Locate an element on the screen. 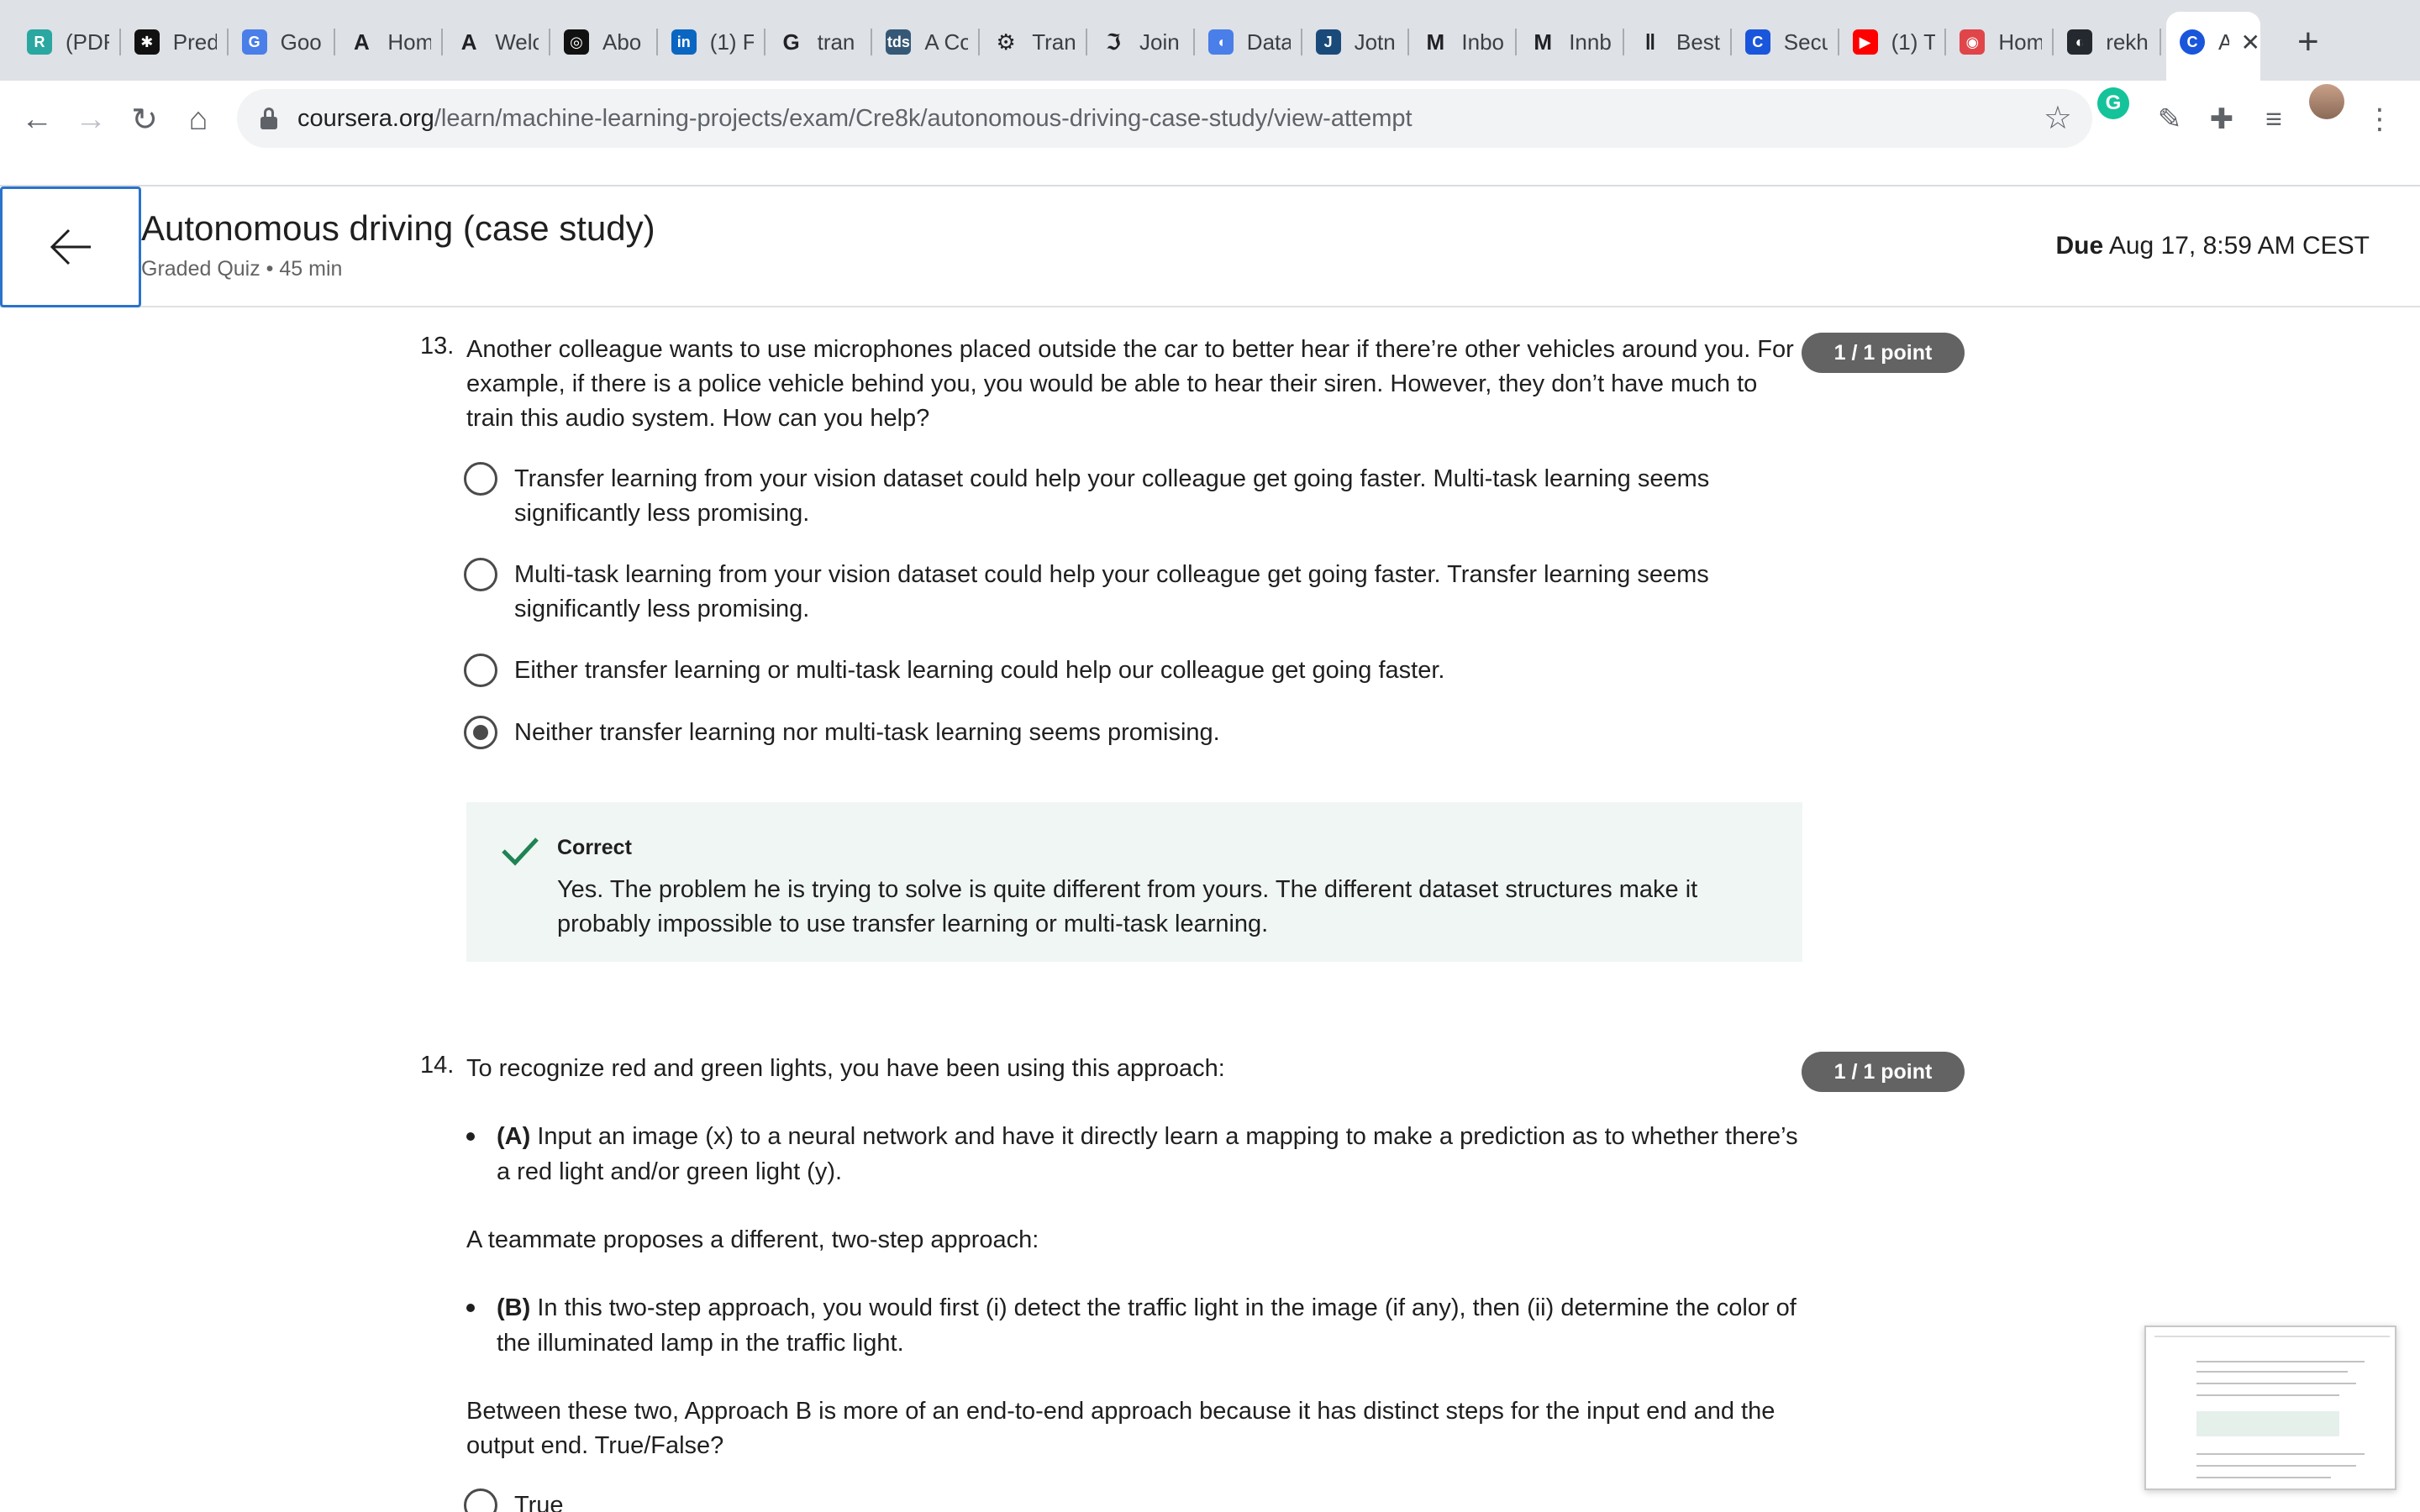 This screenshot has width=2420, height=1512. tab-label: (1) F is located at coordinates (732, 42).